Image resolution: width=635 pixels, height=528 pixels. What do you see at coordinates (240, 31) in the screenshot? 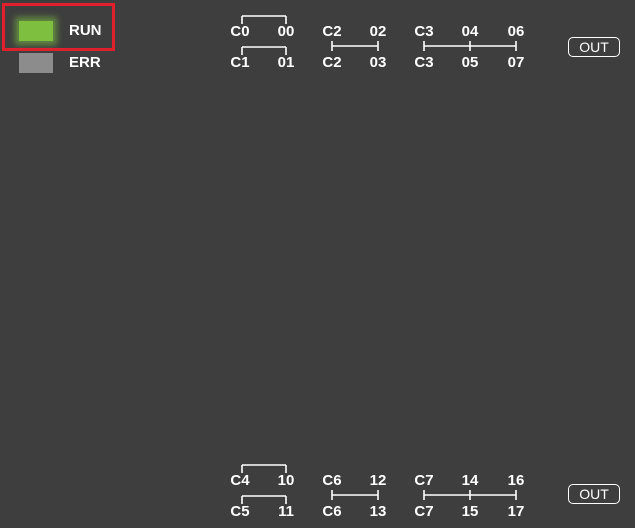
I see `terminal-label: C0` at bounding box center [240, 31].